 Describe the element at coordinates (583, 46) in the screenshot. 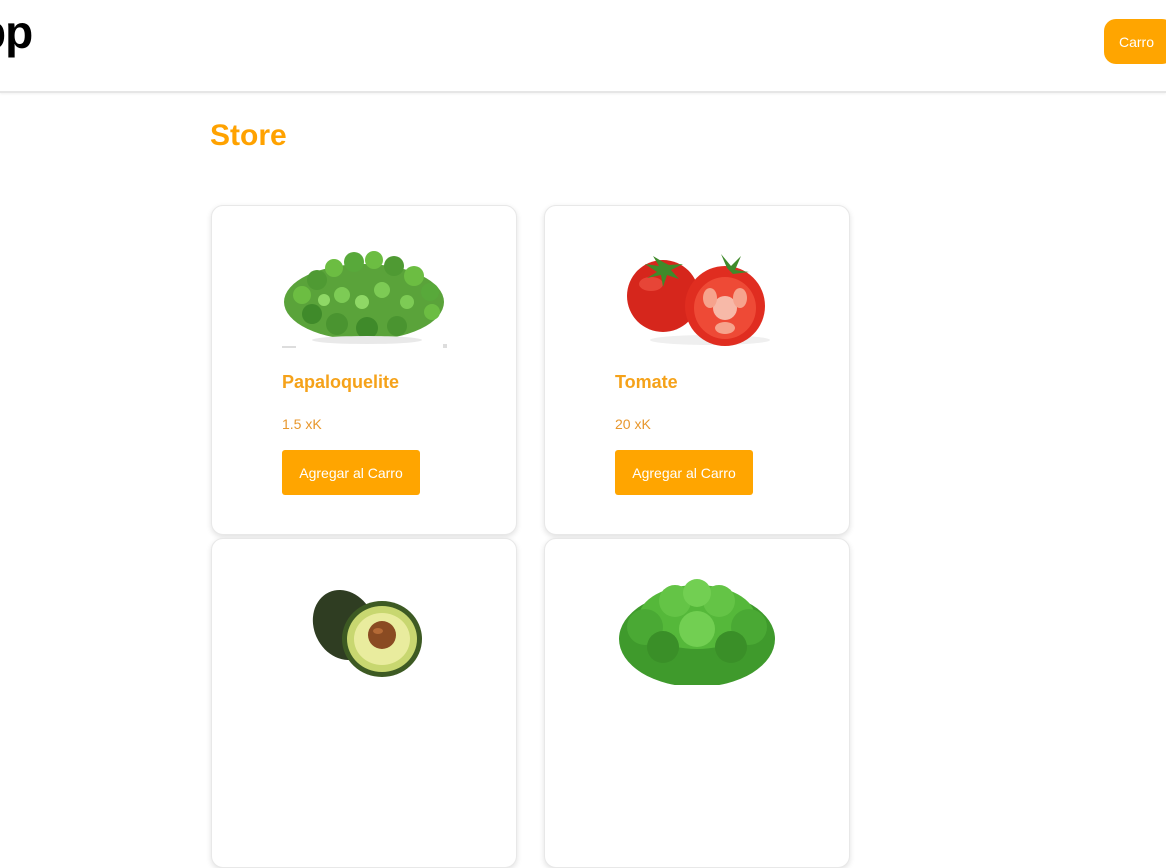

I see `site-header: pp Carro` at that location.